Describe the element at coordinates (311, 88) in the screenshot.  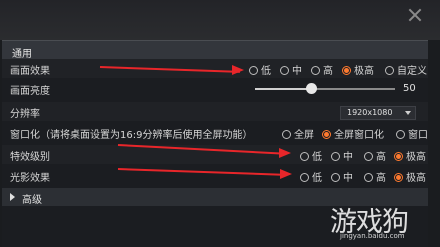
I see `brightness-slider-thumb` at that location.